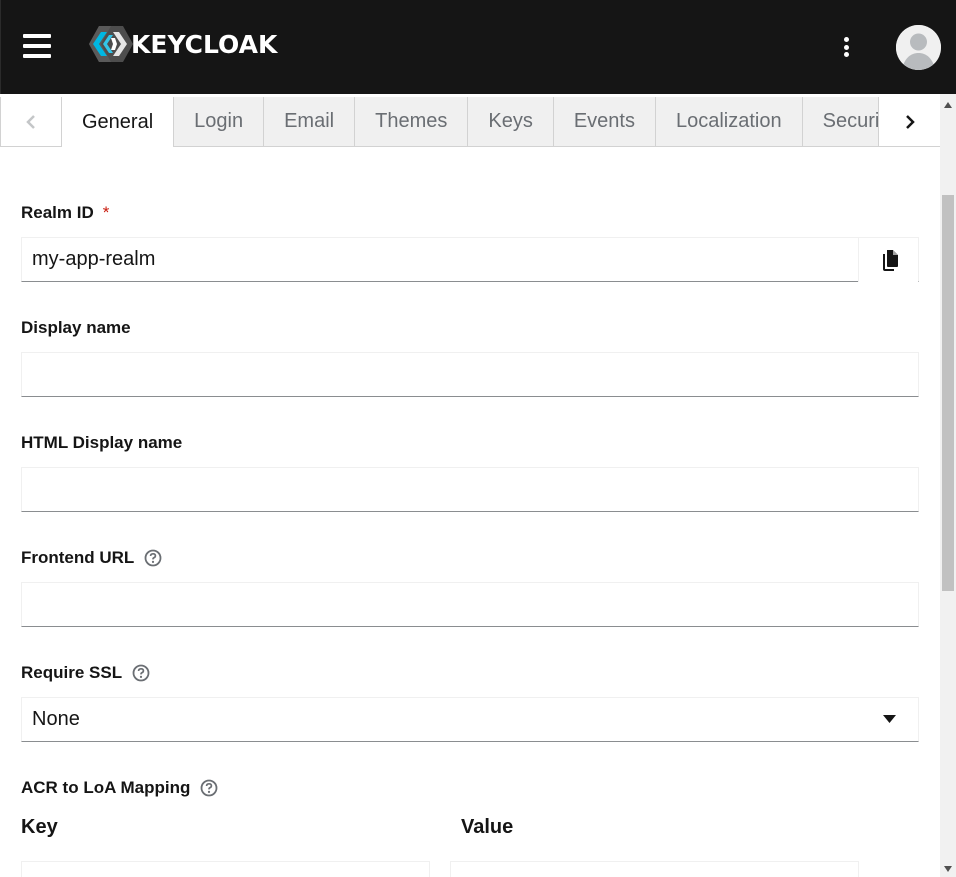 The width and height of the screenshot is (956, 877). What do you see at coordinates (948, 393) in the screenshot?
I see `scrollbar-thumb` at bounding box center [948, 393].